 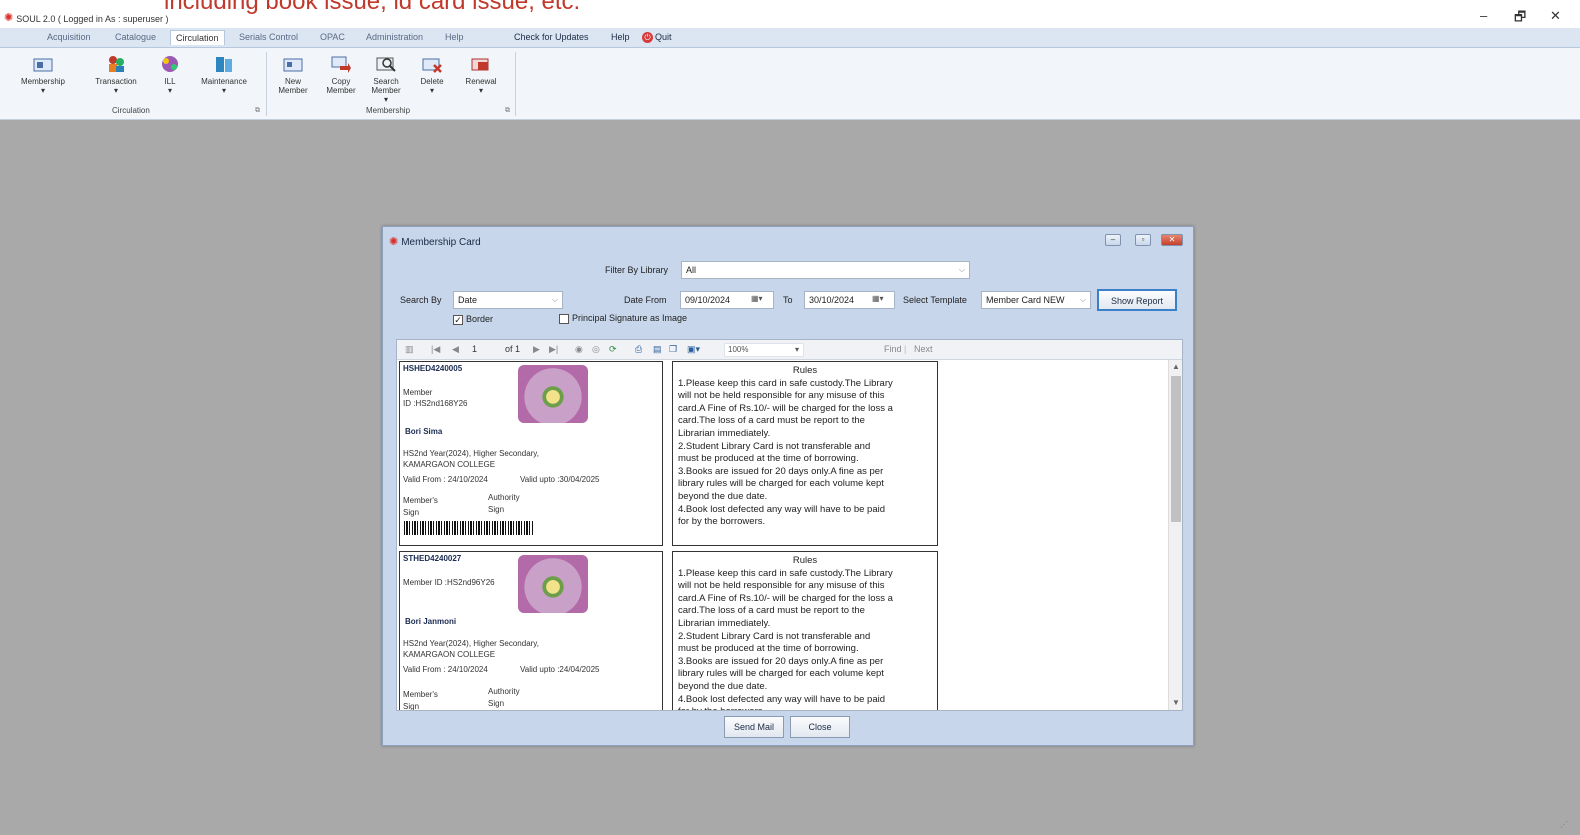 I want to click on stop-icon: ◎, so click(x=596, y=349).